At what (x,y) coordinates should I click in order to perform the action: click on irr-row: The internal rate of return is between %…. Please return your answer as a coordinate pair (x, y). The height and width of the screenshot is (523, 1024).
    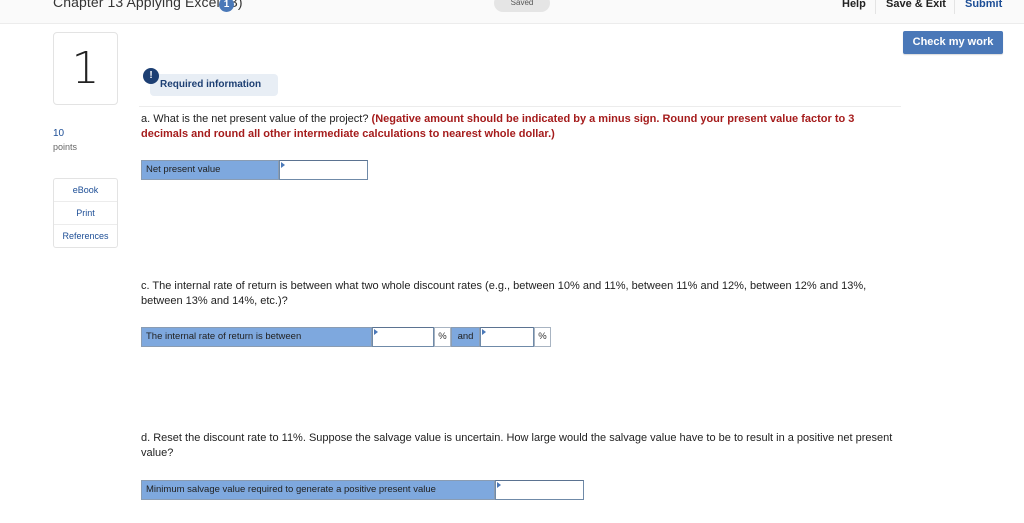
    Looking at the image, I should click on (346, 337).